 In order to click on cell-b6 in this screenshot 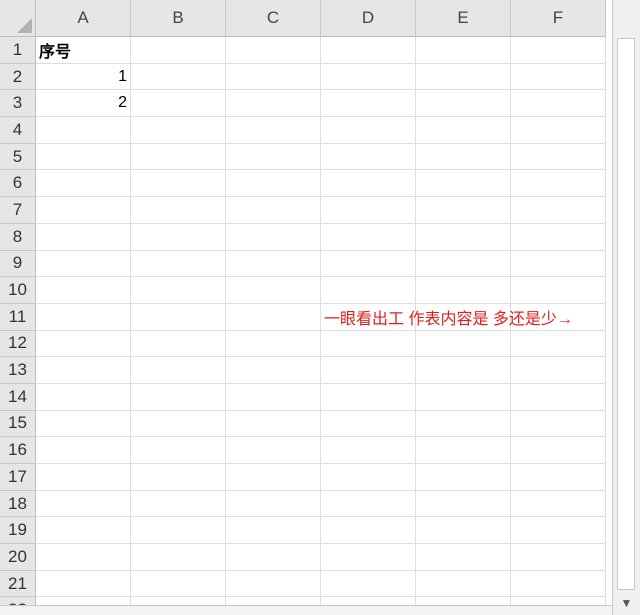, I will do `click(178, 184)`.